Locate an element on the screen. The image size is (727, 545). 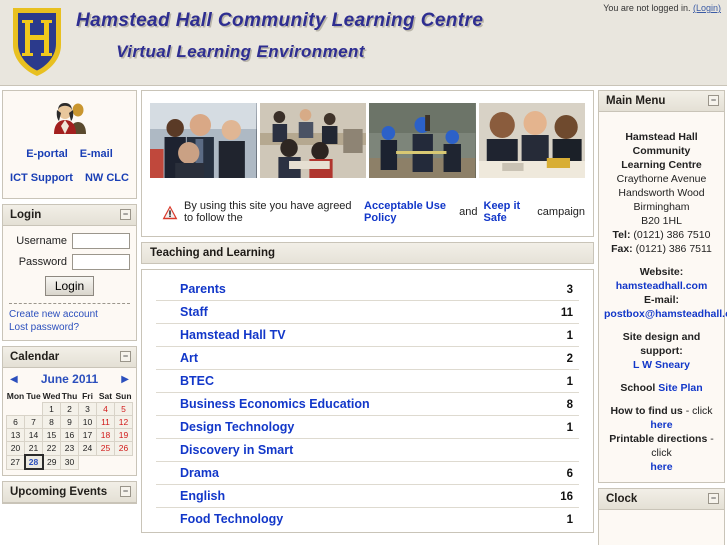
course-row: Parents 3 is located at coordinates (367, 289).